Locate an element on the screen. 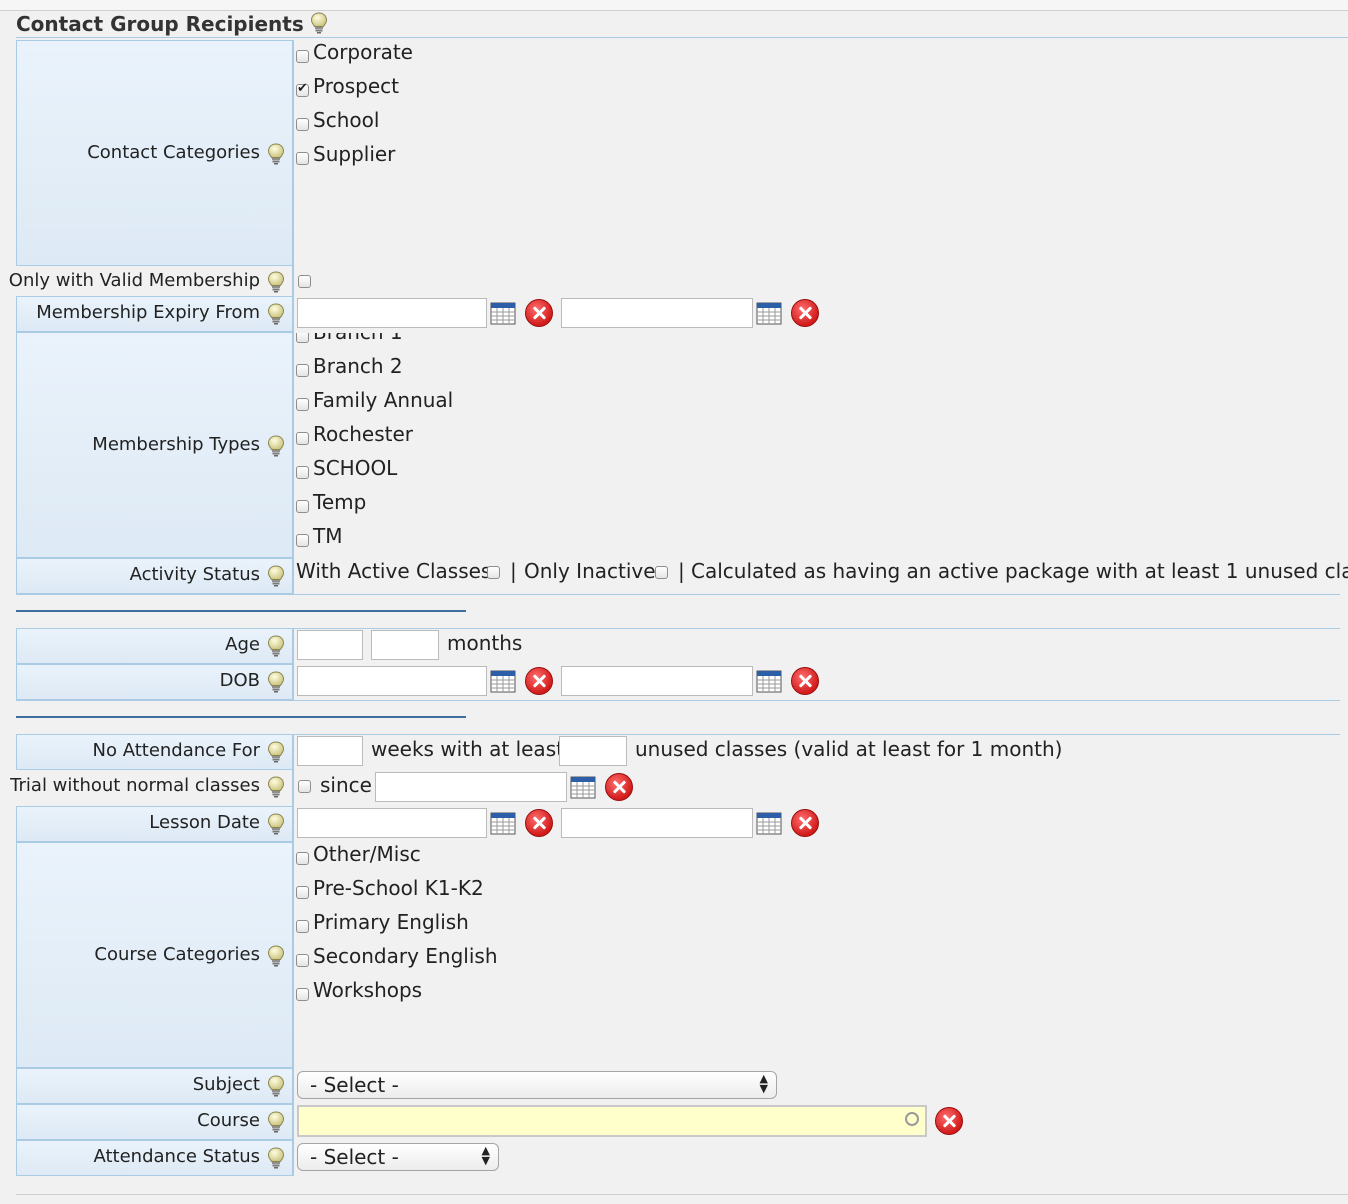  attendance-status-select: - Select - ▲ ▼ is located at coordinates (398, 1157).